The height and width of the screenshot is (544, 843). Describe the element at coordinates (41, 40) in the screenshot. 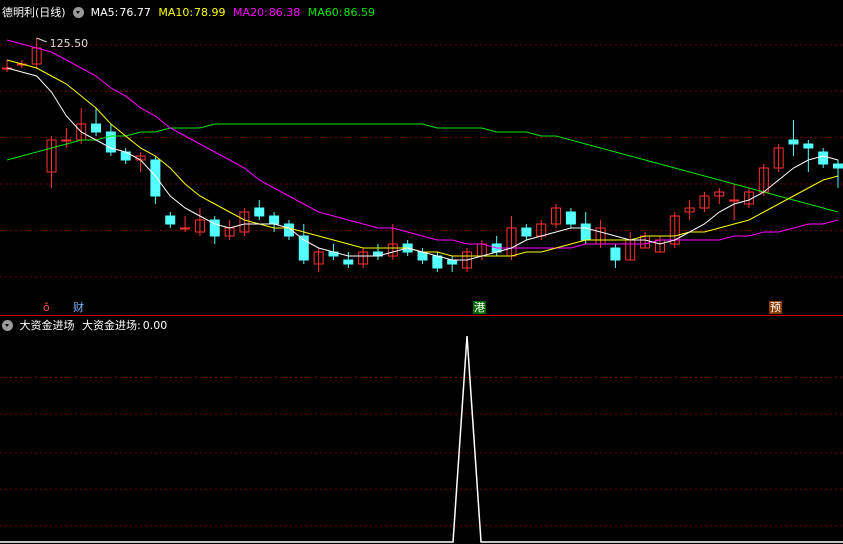

I see `max-price-pointer` at that location.